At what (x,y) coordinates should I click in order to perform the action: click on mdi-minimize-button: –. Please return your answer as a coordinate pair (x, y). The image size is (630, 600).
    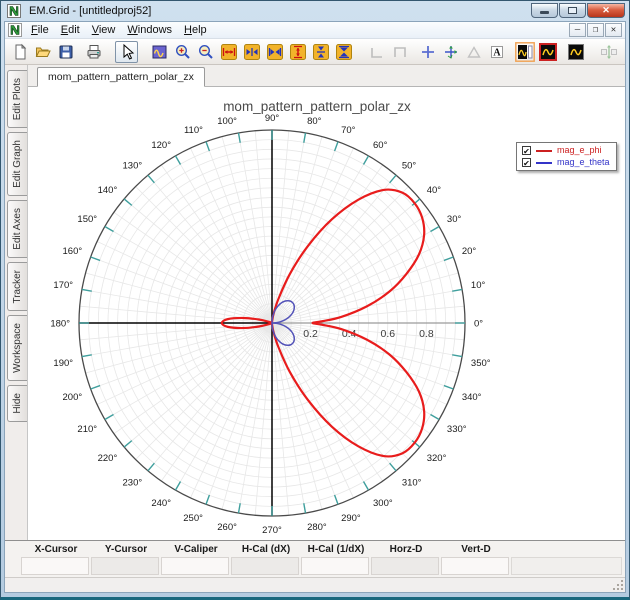
    Looking at the image, I should click on (577, 30).